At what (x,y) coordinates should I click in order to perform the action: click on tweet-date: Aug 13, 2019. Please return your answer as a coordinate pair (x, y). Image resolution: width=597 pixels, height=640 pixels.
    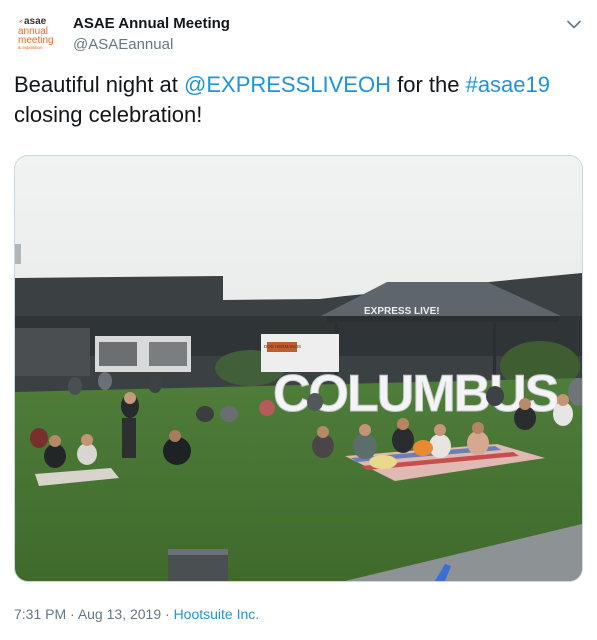
    Looking at the image, I should click on (119, 614).